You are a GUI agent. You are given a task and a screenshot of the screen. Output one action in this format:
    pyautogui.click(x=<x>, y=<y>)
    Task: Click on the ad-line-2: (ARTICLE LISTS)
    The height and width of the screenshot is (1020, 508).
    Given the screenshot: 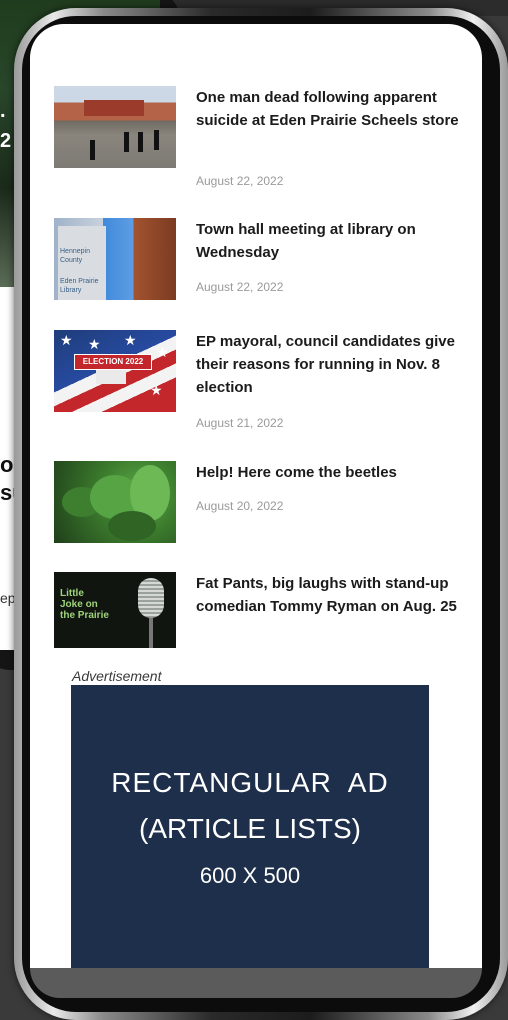 What is the action you would take?
    pyautogui.click(x=250, y=828)
    